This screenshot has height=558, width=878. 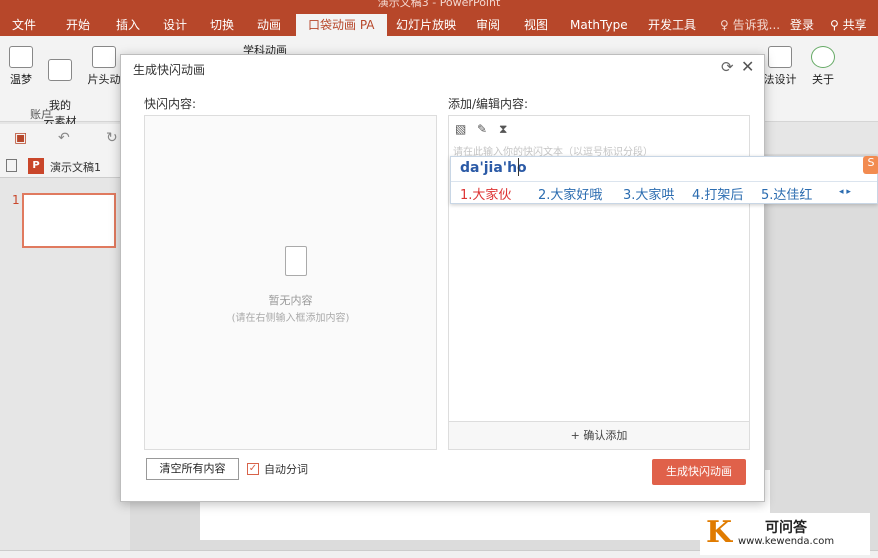 What do you see at coordinates (570, 193) in the screenshot?
I see `ime-candidate-2: 2.大家好哦` at bounding box center [570, 193].